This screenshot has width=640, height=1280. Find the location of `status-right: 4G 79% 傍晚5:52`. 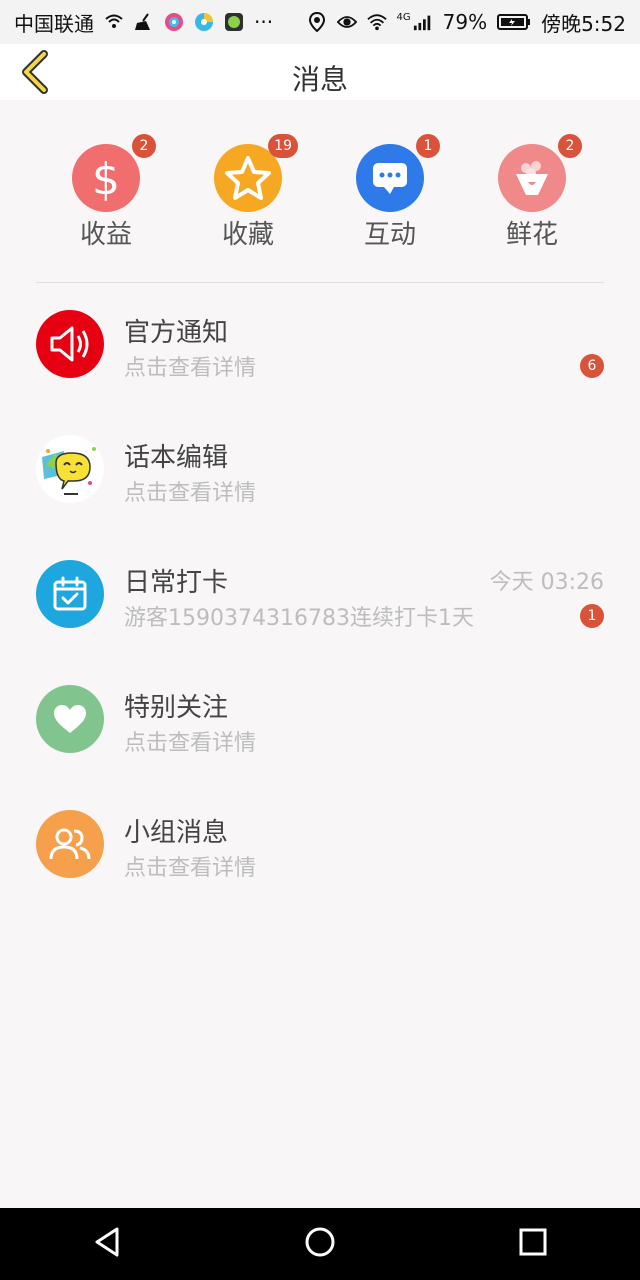

status-right: 4G 79% 傍晚5:52 is located at coordinates (466, 22).